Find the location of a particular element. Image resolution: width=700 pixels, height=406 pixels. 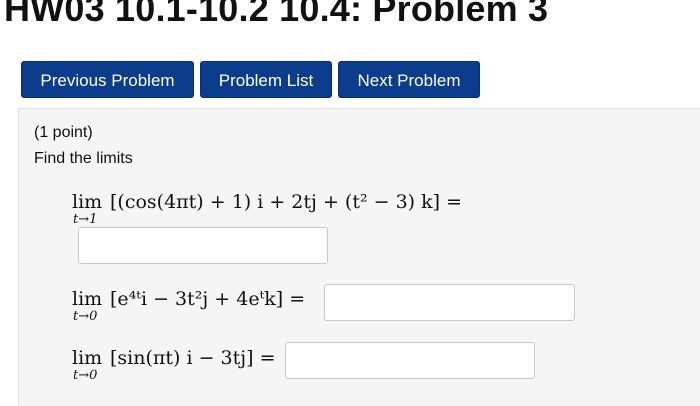

limit-3-answer-input is located at coordinates (410, 360).